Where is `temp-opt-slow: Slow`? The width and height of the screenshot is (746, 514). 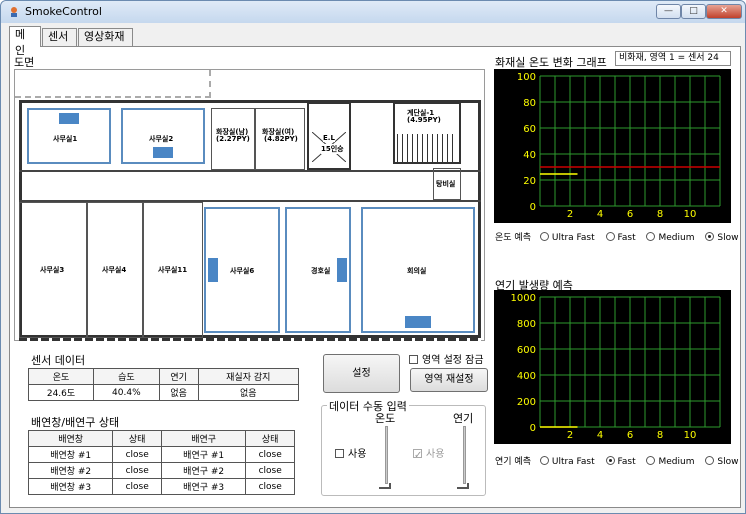 temp-opt-slow: Slow is located at coordinates (721, 237).